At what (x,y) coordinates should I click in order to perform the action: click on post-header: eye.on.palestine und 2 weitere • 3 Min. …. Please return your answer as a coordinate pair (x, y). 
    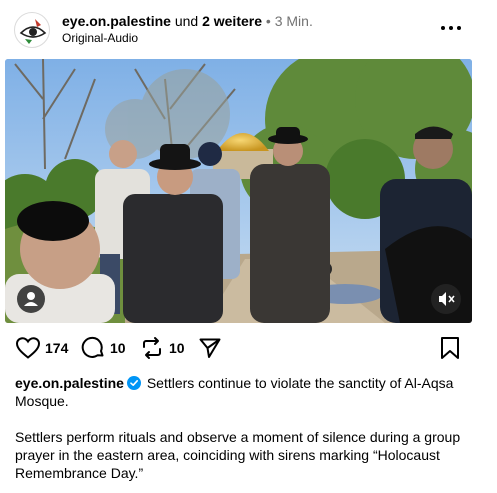
    Looking at the image, I should click on (248, 28).